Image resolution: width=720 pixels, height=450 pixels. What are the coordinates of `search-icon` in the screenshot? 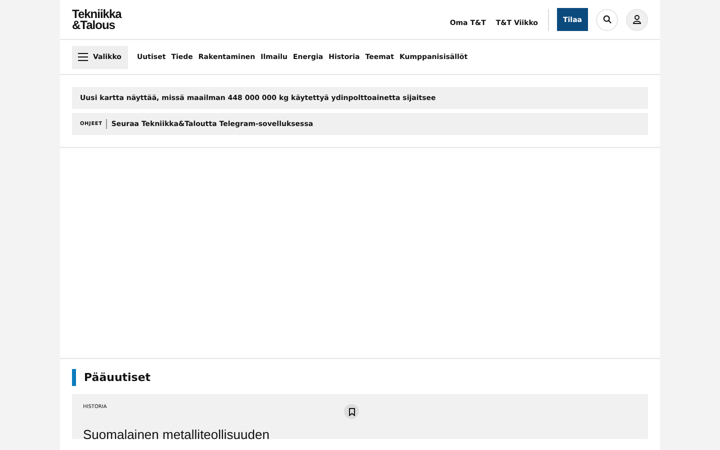 It's located at (607, 19).